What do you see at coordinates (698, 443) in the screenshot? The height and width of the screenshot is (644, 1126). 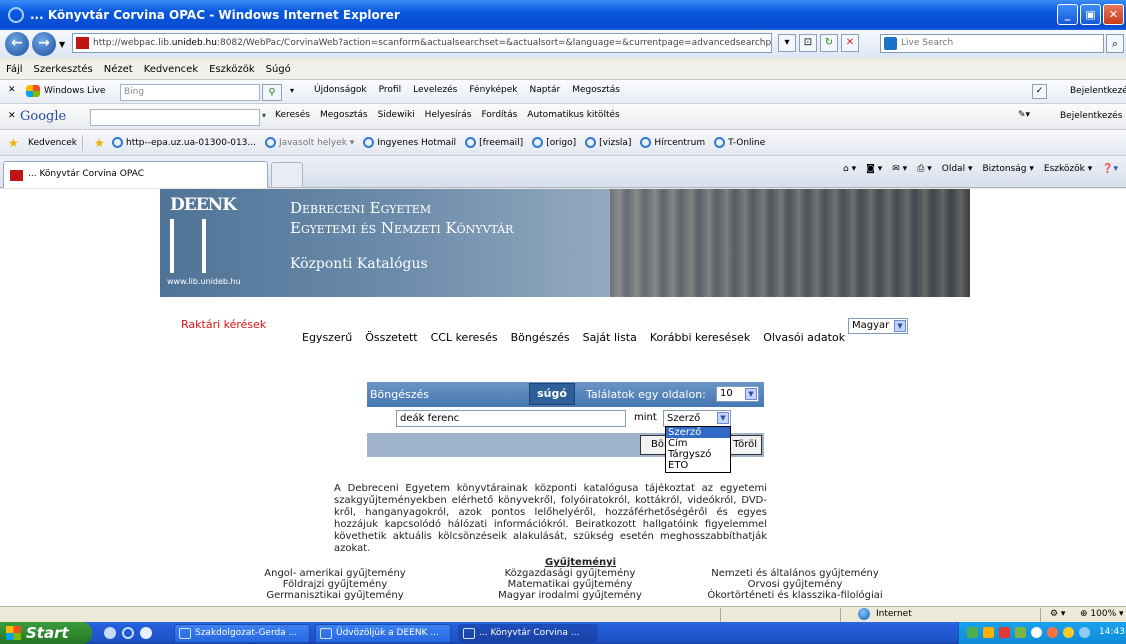 I see `field-option-title: Cím` at bounding box center [698, 443].